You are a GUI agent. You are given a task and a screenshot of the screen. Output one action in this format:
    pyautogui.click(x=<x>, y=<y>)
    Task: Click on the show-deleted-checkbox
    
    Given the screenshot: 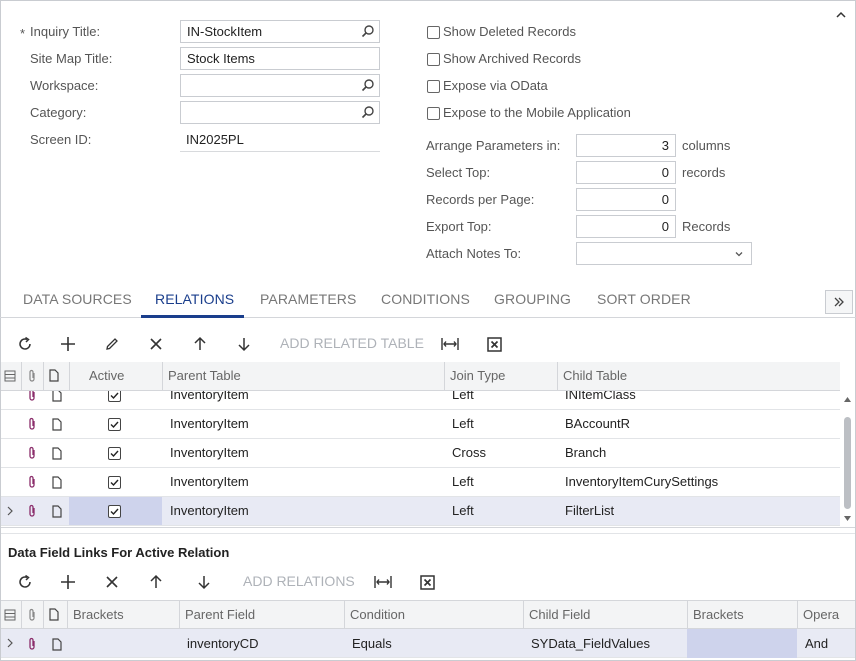 What is the action you would take?
    pyautogui.click(x=433, y=32)
    